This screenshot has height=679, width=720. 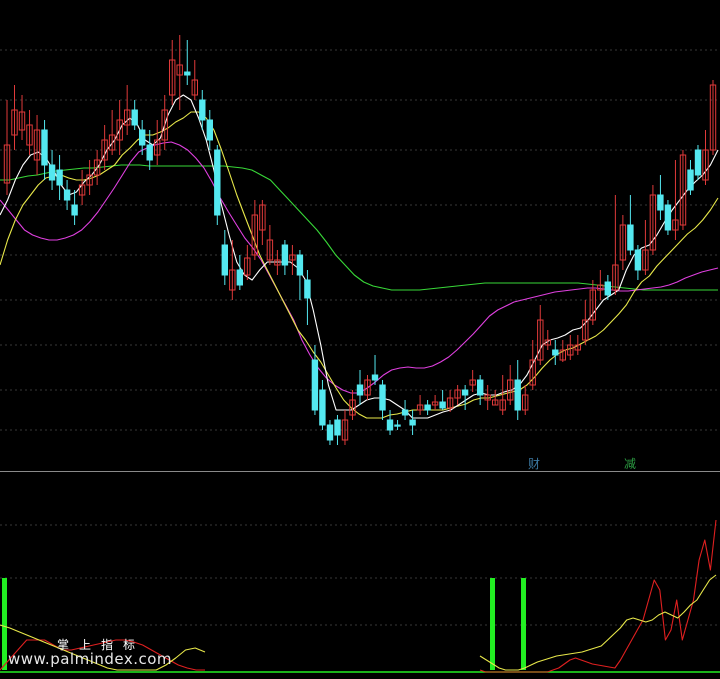 What do you see at coordinates (90, 659) in the screenshot?
I see `watermark-site: www.palmindex.com` at bounding box center [90, 659].